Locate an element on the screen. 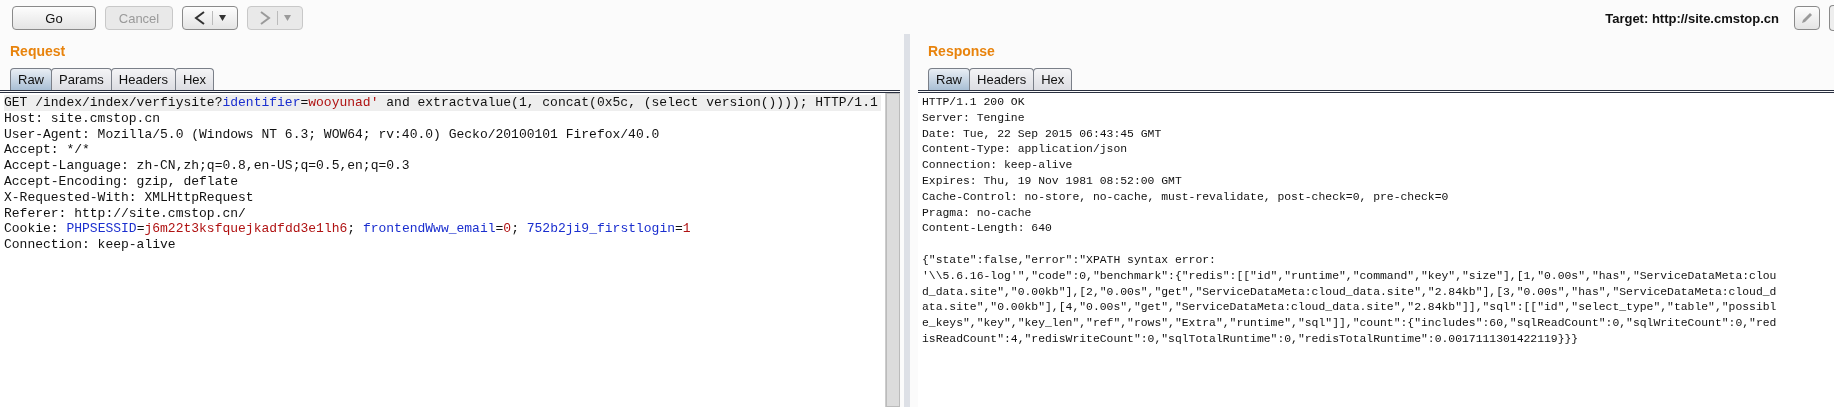 The image size is (1834, 407). request-tab: Raw is located at coordinates (31, 79).